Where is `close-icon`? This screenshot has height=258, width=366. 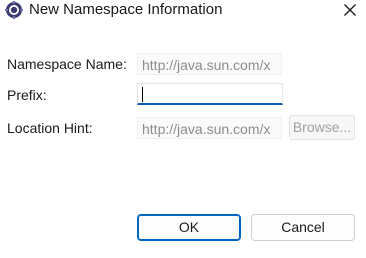 close-icon is located at coordinates (350, 10).